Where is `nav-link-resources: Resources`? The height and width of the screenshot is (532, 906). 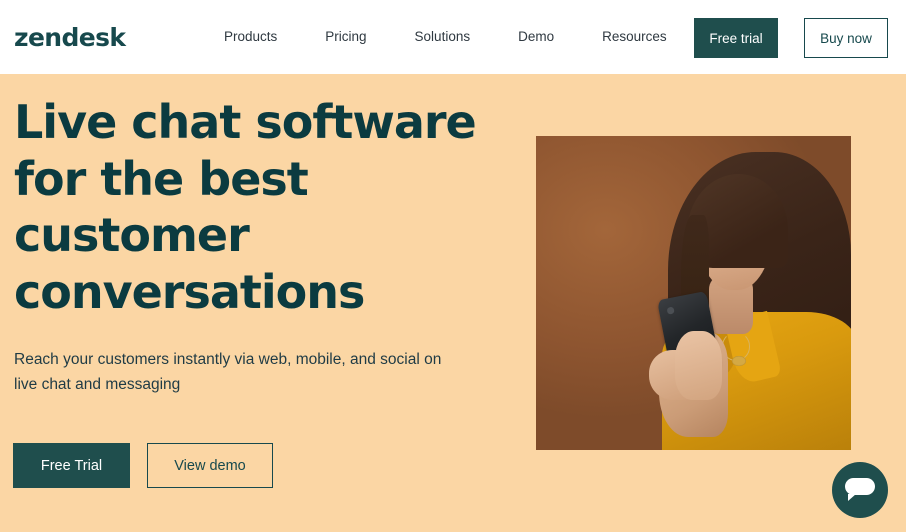
nav-link-resources: Resources is located at coordinates (634, 37).